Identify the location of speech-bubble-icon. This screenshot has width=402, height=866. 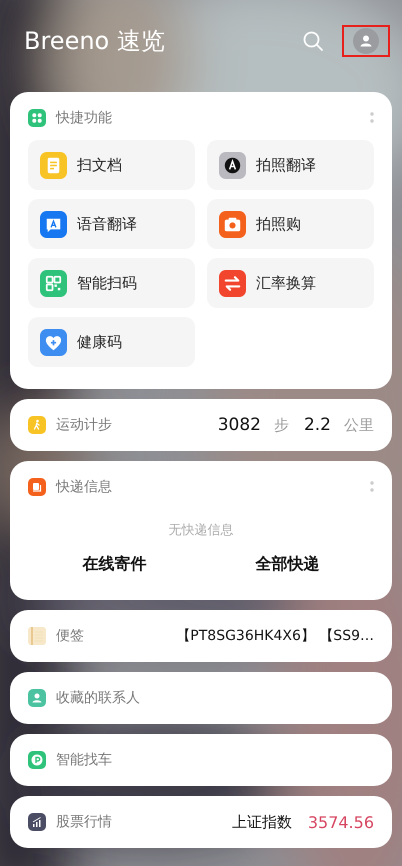
(53, 224).